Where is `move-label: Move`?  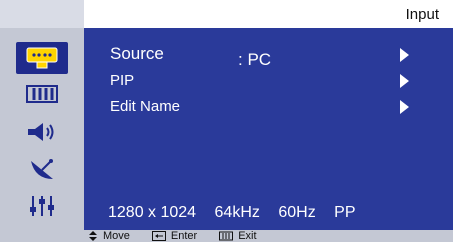 move-label: Move is located at coordinates (116, 236).